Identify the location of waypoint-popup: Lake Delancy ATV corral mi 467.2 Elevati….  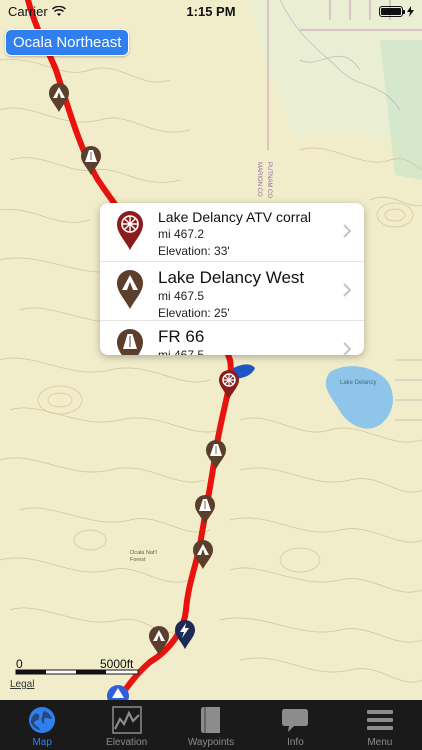
(232, 279).